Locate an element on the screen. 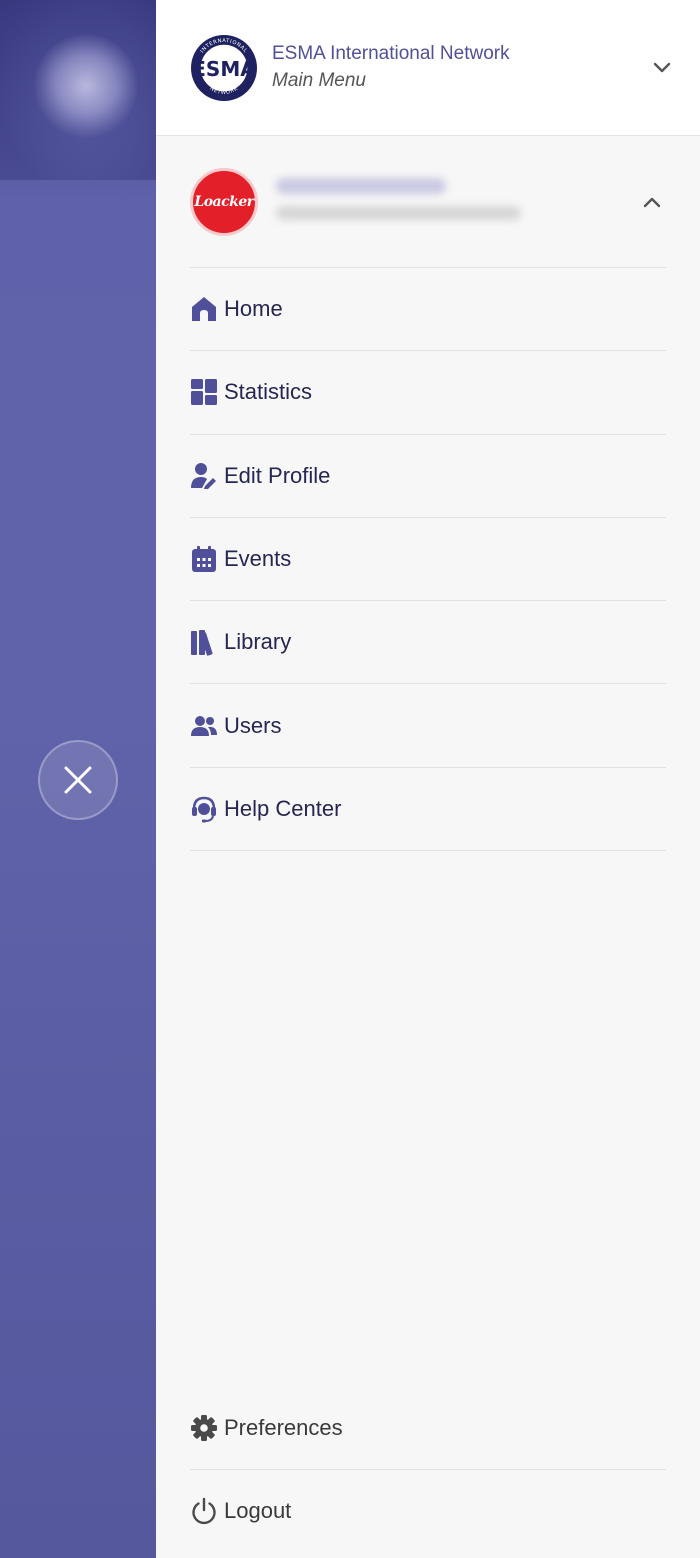  calendar-icon is located at coordinates (204, 559).